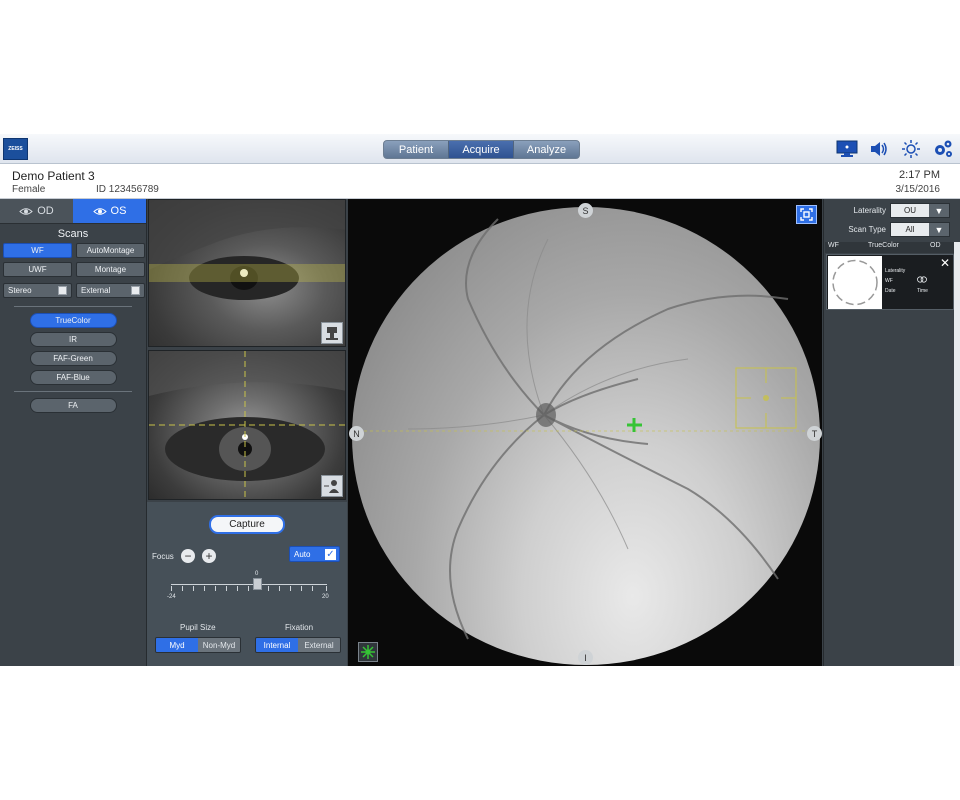  I want to click on tab-os: OS, so click(109, 211).